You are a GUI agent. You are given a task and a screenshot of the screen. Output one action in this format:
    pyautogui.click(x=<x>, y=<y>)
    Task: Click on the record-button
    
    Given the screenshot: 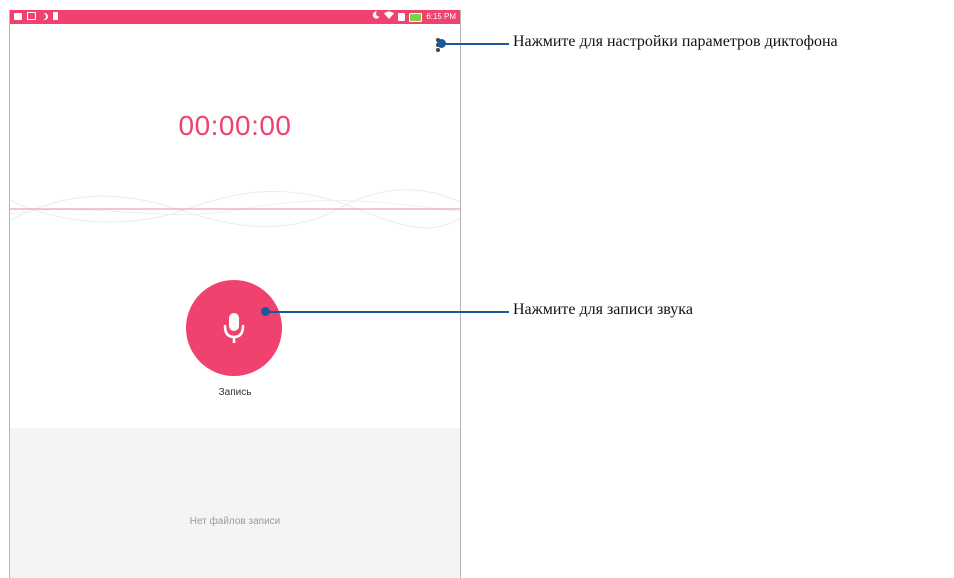 What is the action you would take?
    pyautogui.click(x=234, y=328)
    